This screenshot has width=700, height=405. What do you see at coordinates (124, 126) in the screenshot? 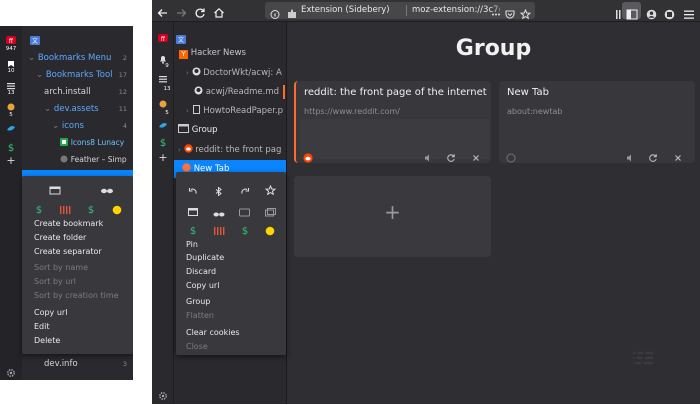
I see `folder-count: 4` at bounding box center [124, 126].